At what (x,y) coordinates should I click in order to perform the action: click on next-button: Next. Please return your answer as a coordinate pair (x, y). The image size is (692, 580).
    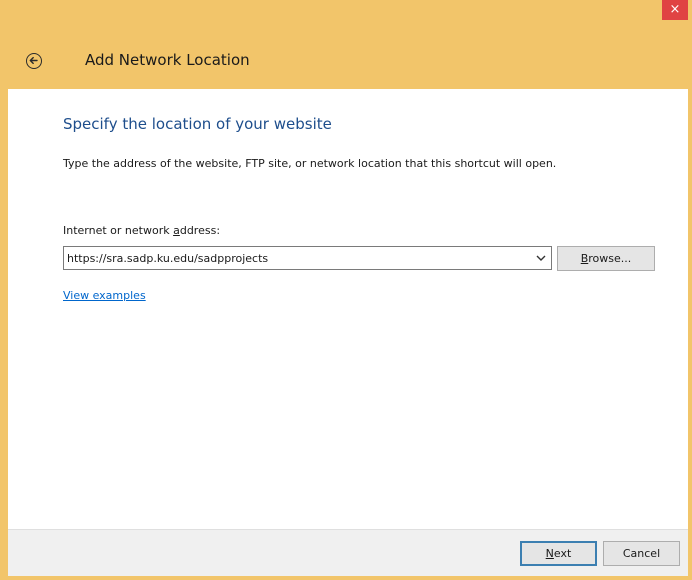
    Looking at the image, I should click on (558, 553).